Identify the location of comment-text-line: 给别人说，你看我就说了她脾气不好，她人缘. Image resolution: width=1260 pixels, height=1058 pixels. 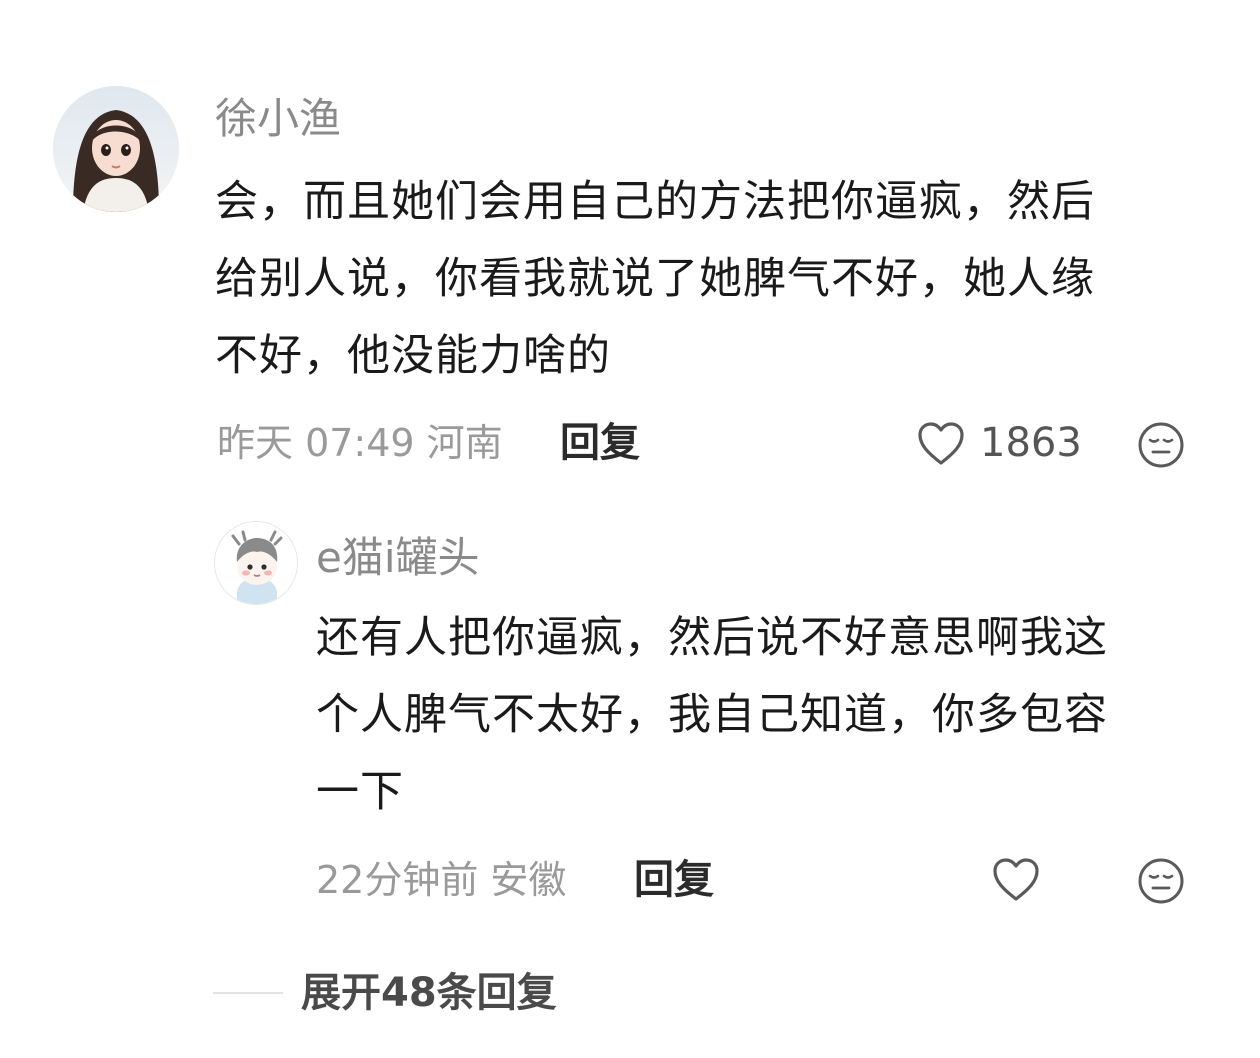
(655, 279).